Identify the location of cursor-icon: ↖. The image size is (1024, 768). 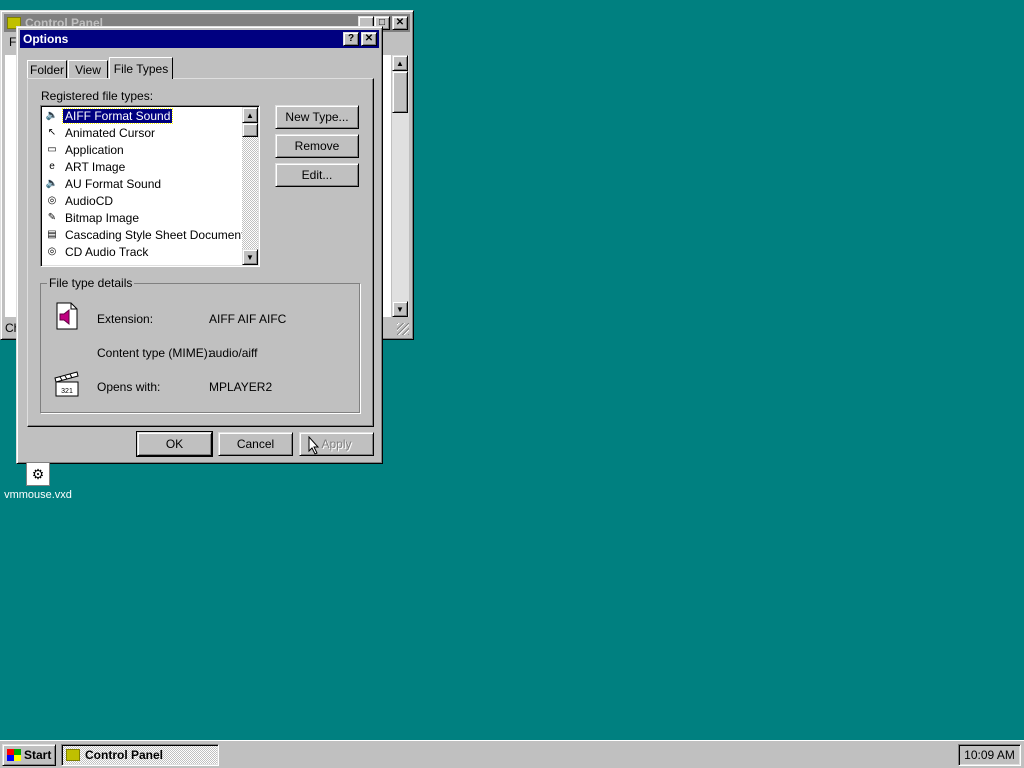
(52, 132).